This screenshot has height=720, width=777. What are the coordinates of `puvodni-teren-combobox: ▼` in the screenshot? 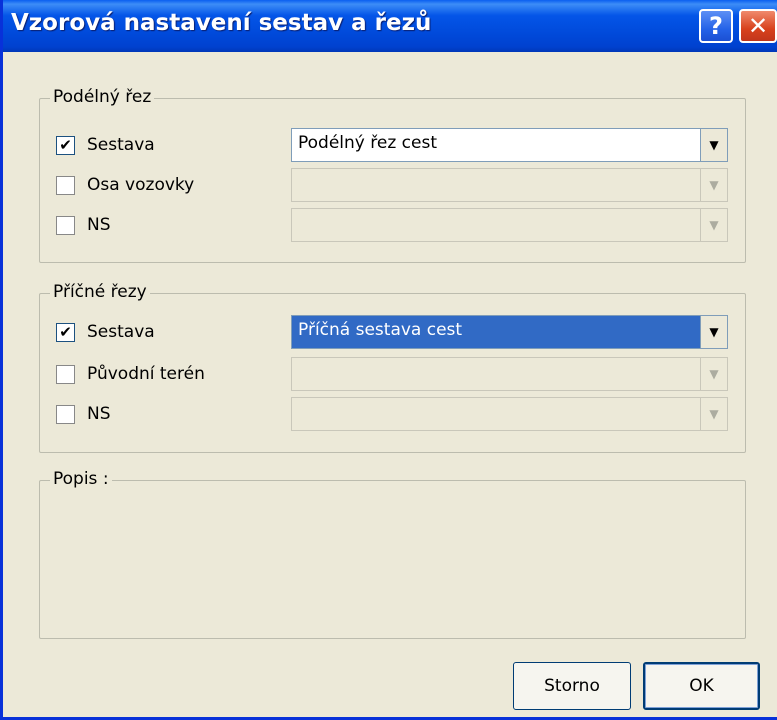 It's located at (509, 374).